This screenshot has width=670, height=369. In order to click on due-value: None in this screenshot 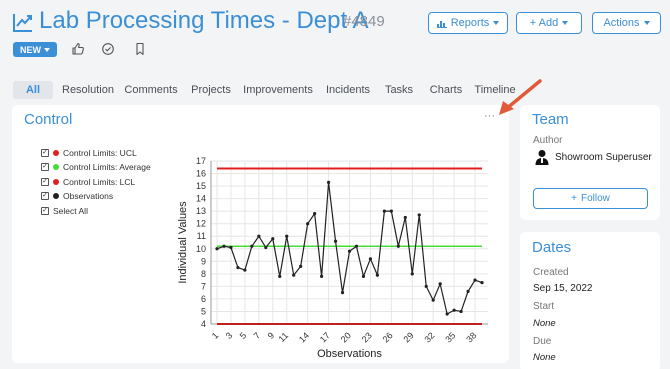, I will do `click(544, 357)`.